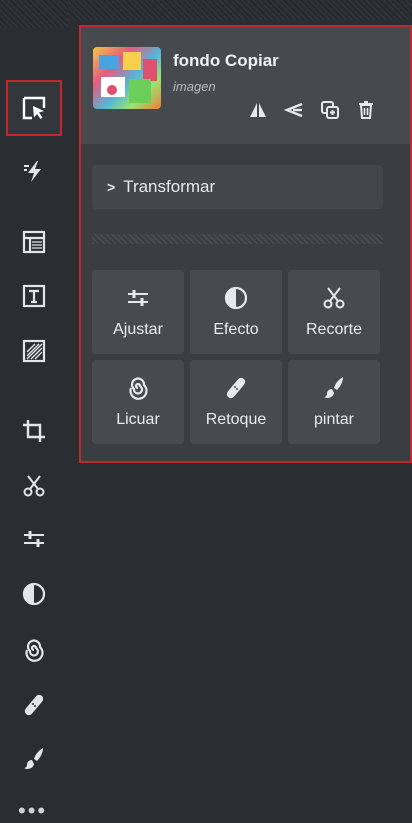  What do you see at coordinates (236, 329) in the screenshot?
I see `effect-label: Efecto` at bounding box center [236, 329].